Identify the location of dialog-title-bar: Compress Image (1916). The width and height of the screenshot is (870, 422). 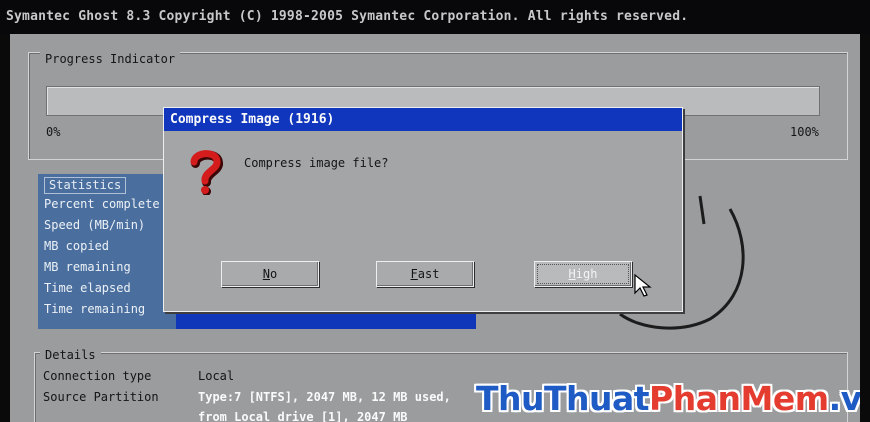
(423, 119).